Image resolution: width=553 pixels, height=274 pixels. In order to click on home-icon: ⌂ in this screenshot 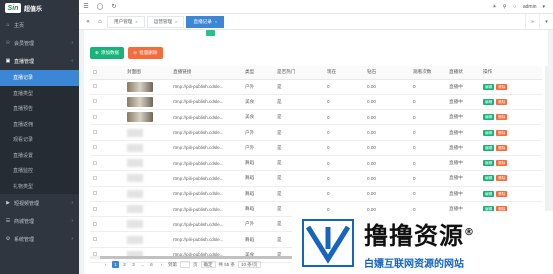, I will do `click(100, 22)`.